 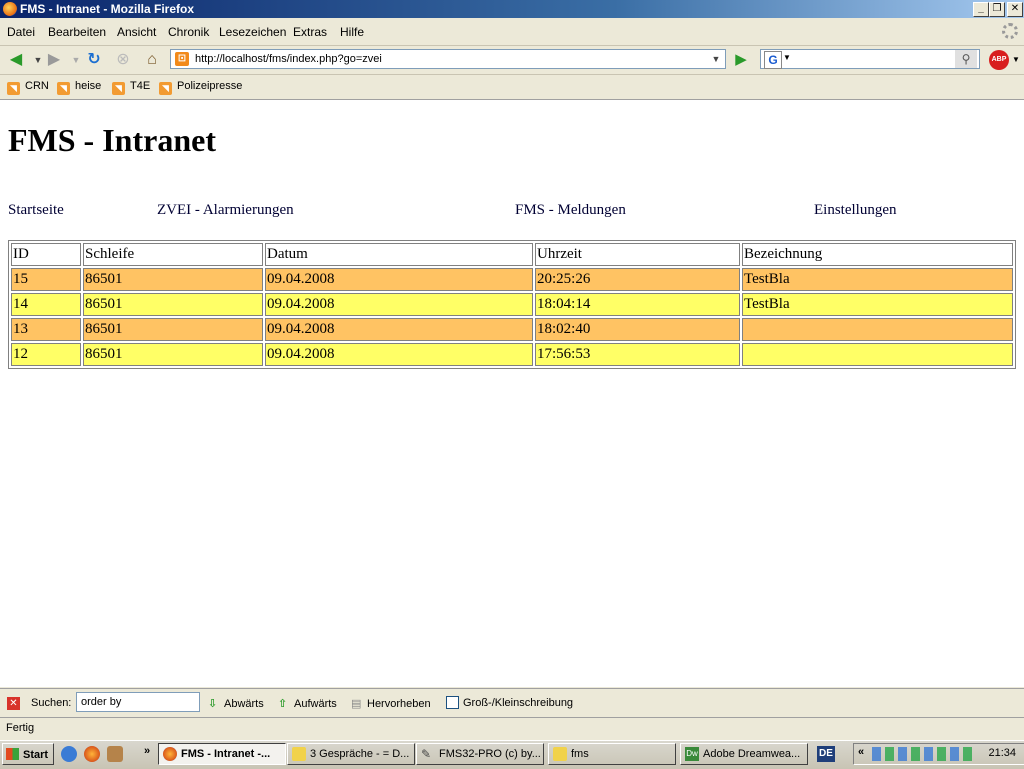 I want to click on forward-history-dropdown-icon: ▼, so click(x=76, y=60).